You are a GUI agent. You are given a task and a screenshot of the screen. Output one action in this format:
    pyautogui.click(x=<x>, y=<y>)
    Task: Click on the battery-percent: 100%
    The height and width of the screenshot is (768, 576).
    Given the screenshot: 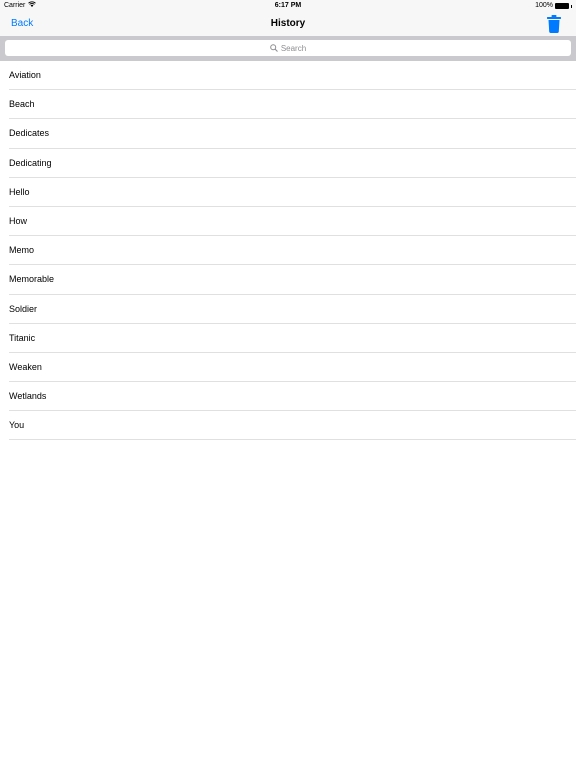 What is the action you would take?
    pyautogui.click(x=544, y=5)
    